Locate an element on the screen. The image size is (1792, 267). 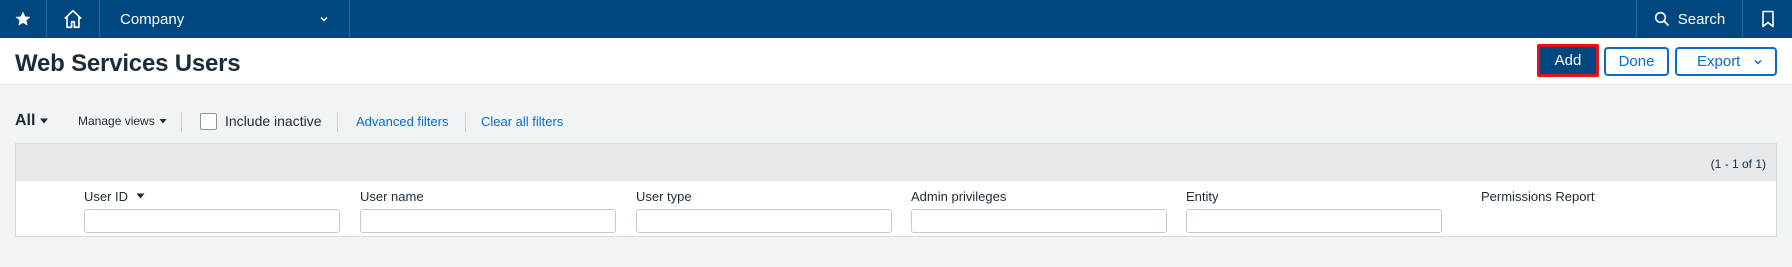
column-header-user-type: User type is located at coordinates (764, 196).